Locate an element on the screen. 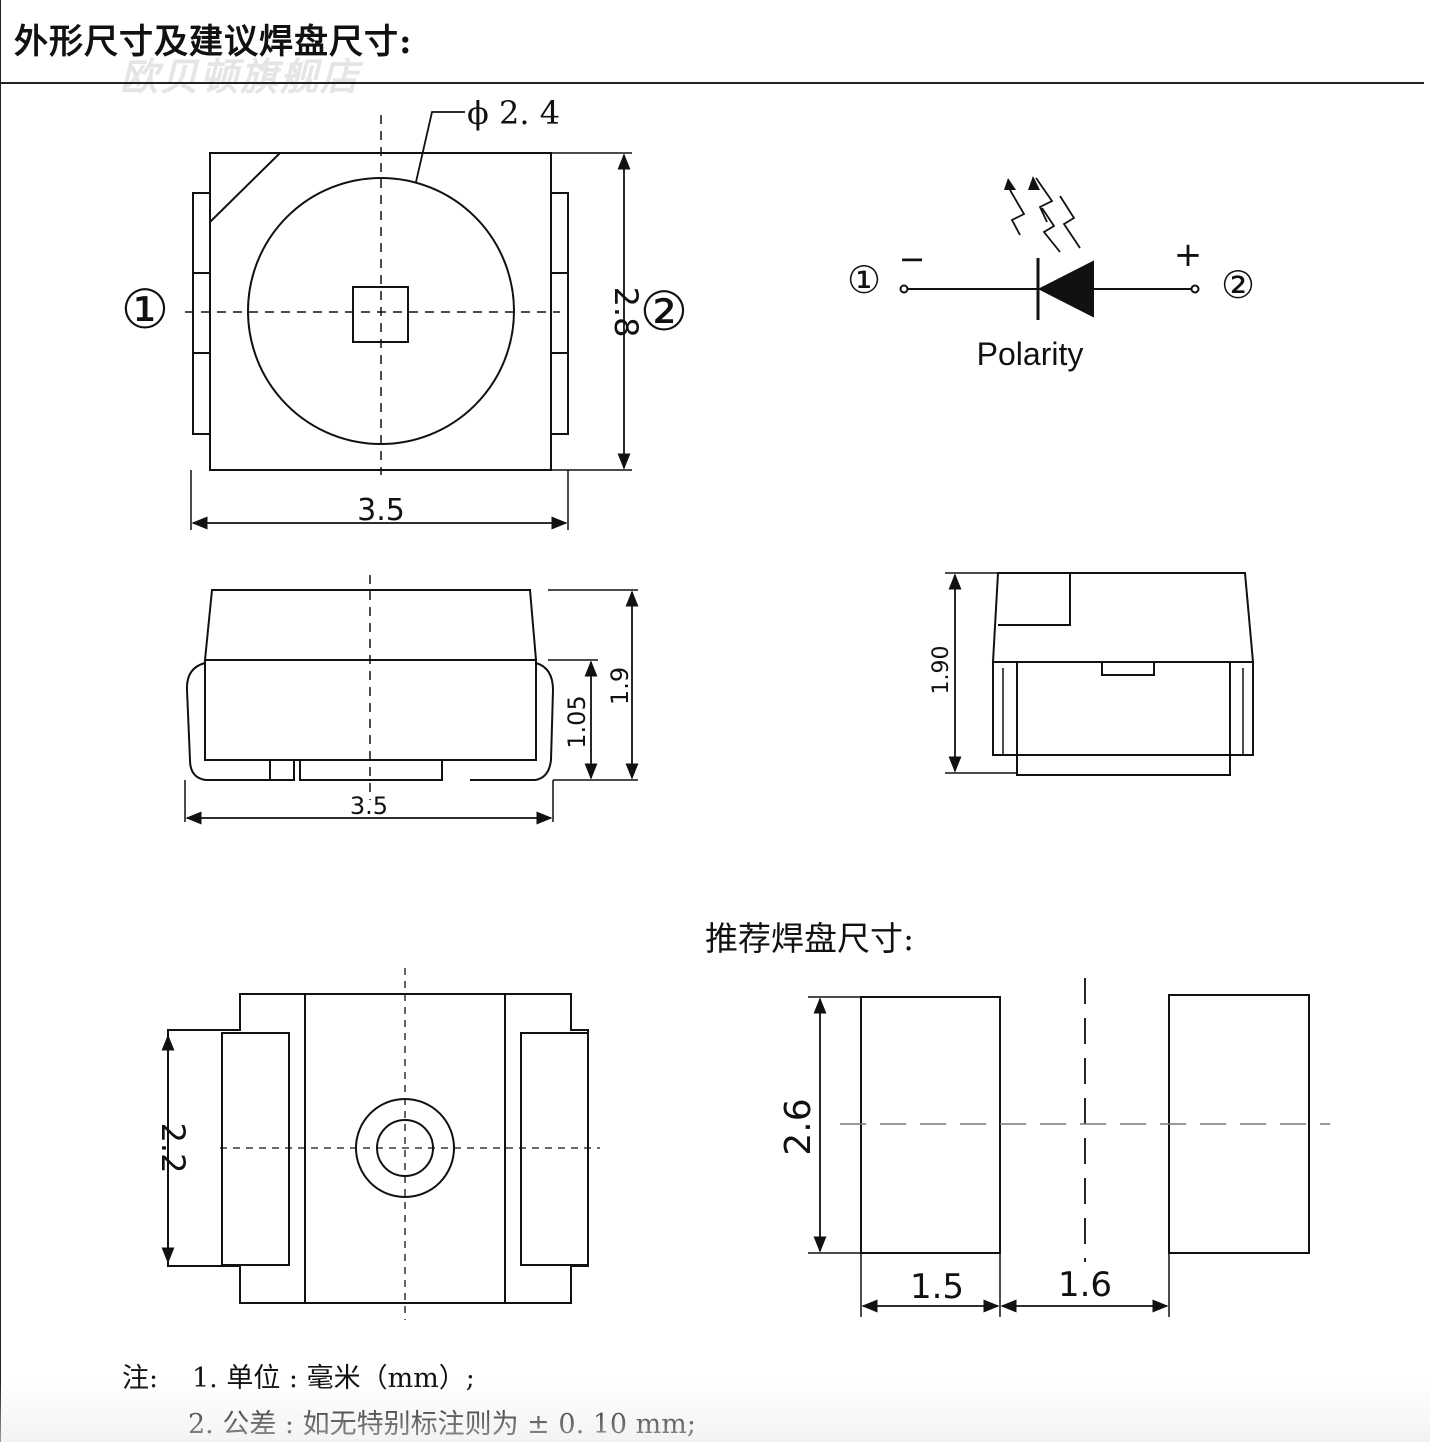  end-view is located at coordinates (1100, 674).